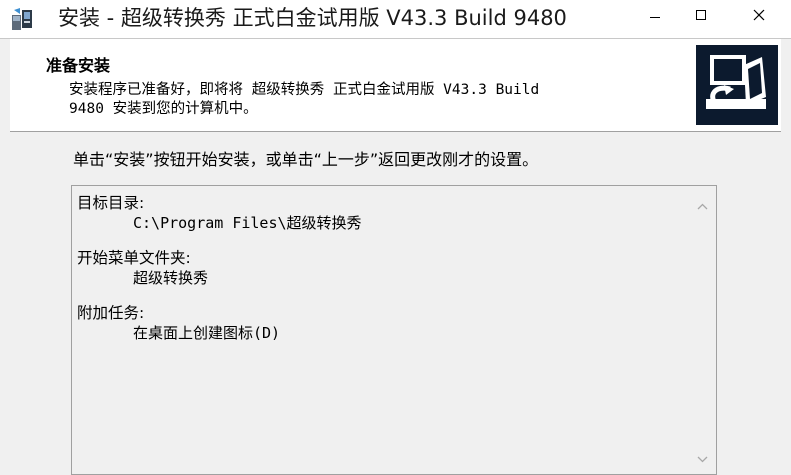 This screenshot has width=791, height=475. Describe the element at coordinates (655, 15) in the screenshot. I see `minimize-button` at that location.